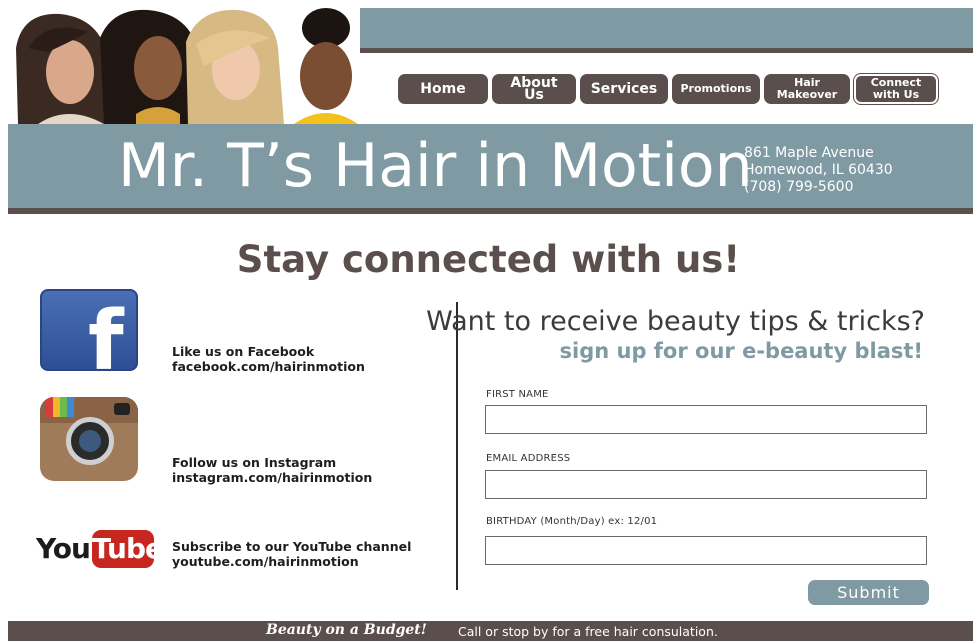  I want to click on facebook-logo-letter: f, so click(106, 332).